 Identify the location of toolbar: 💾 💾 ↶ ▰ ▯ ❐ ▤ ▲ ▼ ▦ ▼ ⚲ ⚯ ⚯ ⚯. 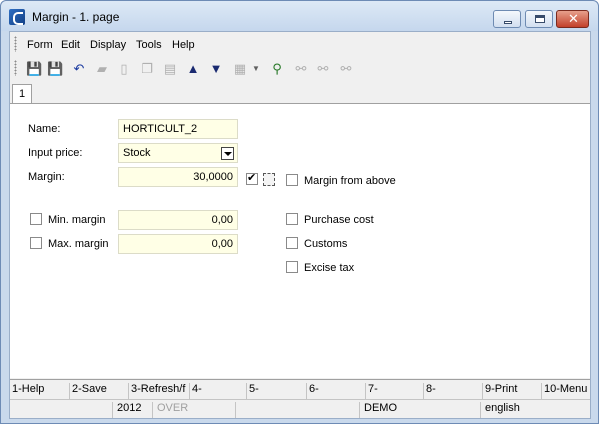
(300, 69).